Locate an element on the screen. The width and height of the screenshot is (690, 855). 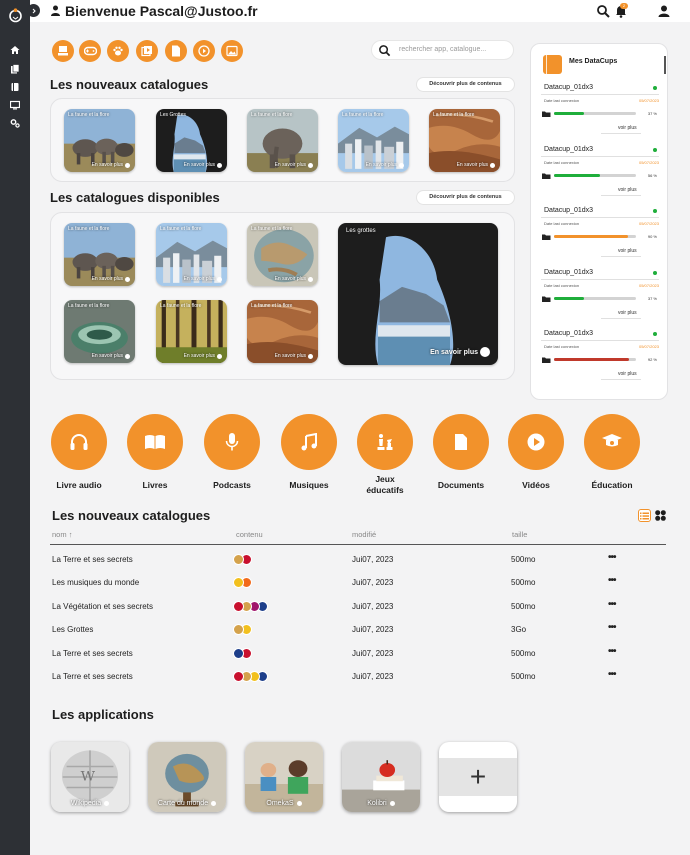
search-icon is located at coordinates (603, 11).